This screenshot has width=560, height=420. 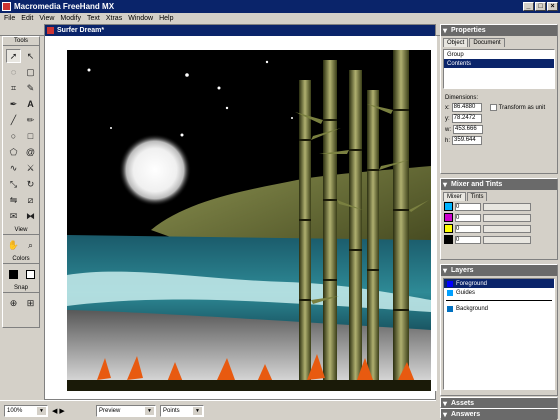 What do you see at coordinates (499, 283) in the screenshot?
I see `layer-foreground: Foreground` at bounding box center [499, 283].